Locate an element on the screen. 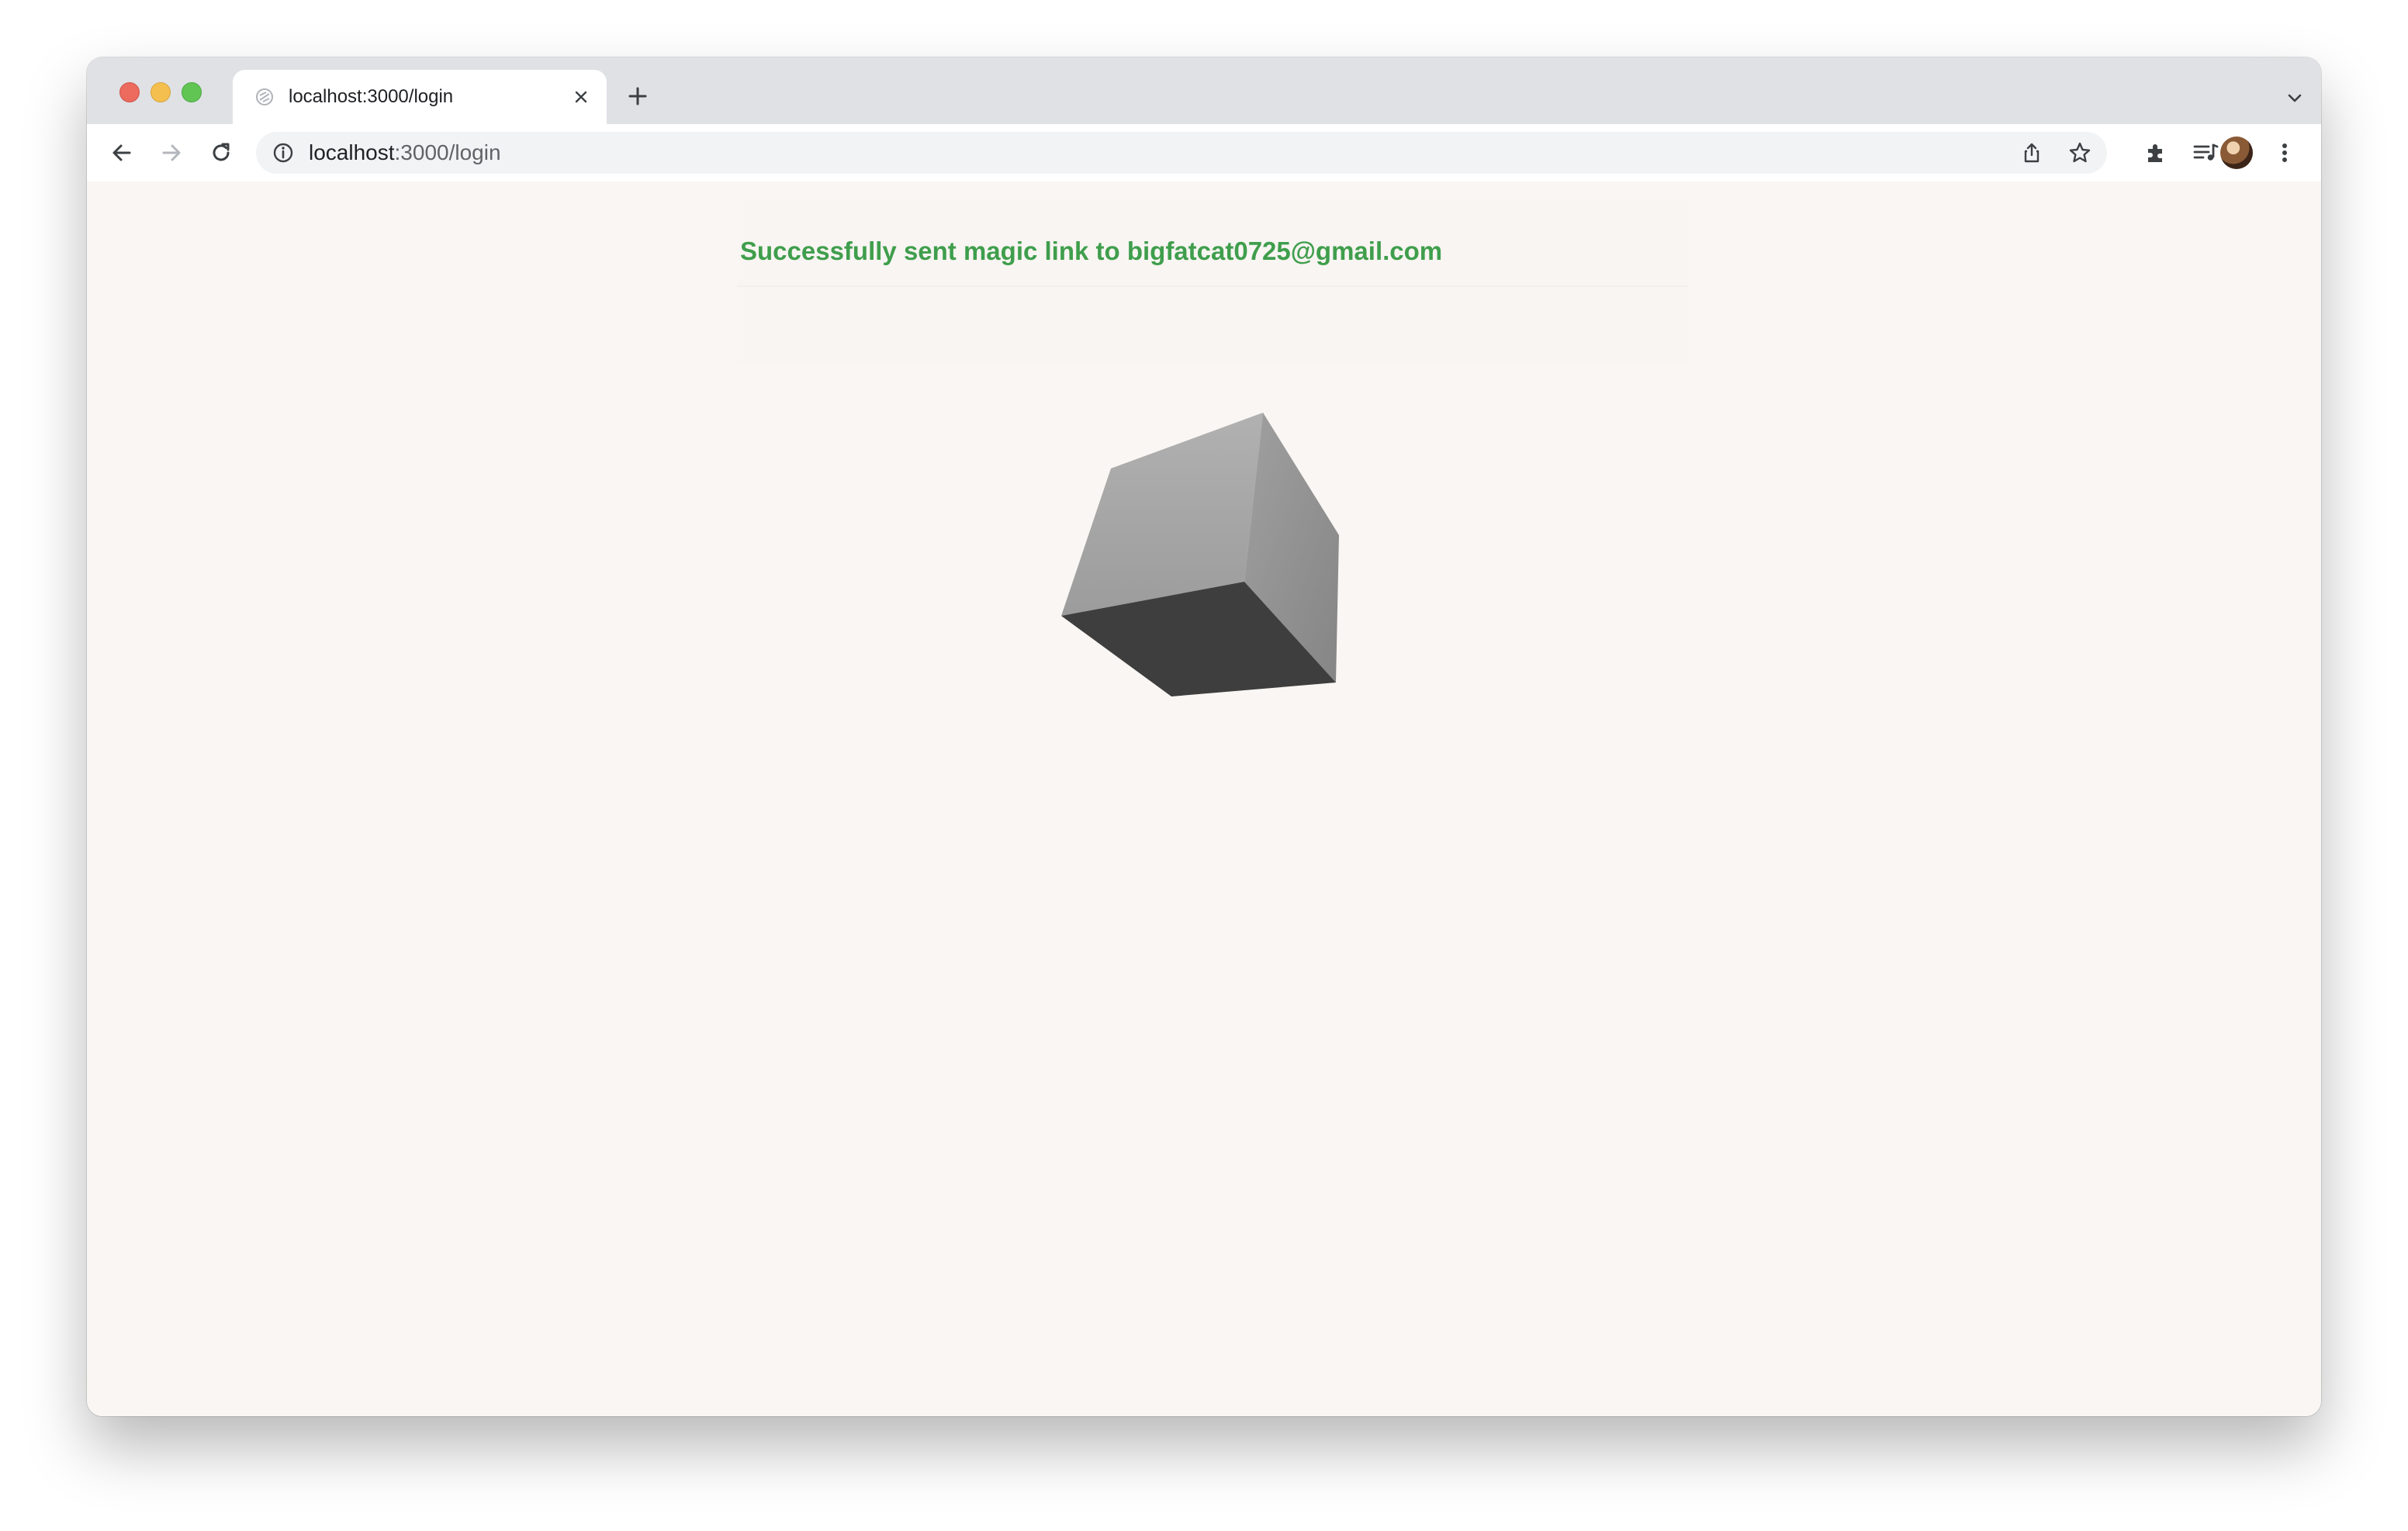 This screenshot has height=1531, width=2408. url-text: localhost:3000/login is located at coordinates (405, 152).